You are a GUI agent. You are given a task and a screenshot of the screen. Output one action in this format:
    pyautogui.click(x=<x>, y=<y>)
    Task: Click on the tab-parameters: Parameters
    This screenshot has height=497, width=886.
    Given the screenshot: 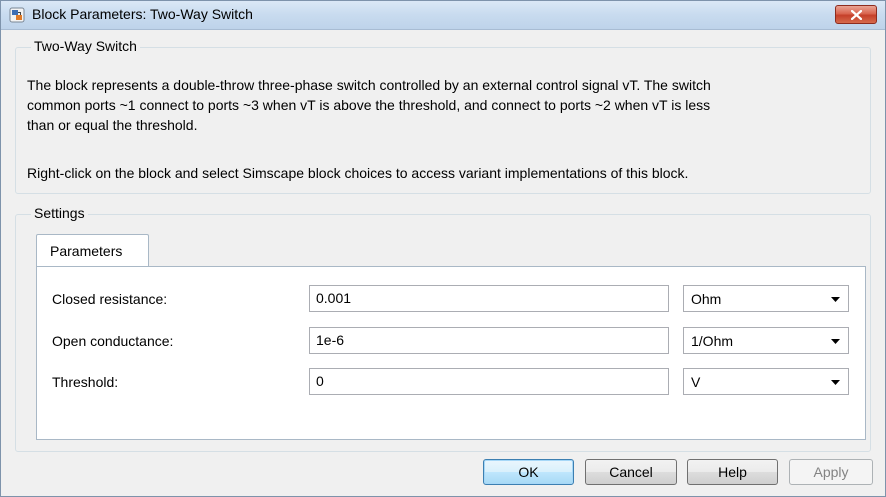 What is the action you would take?
    pyautogui.click(x=92, y=250)
    